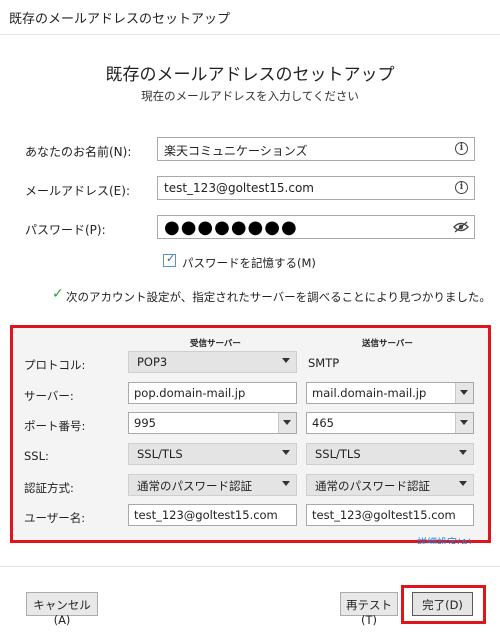 The image size is (500, 640). I want to click on password-value: ●●●●●●●●, so click(231, 227).